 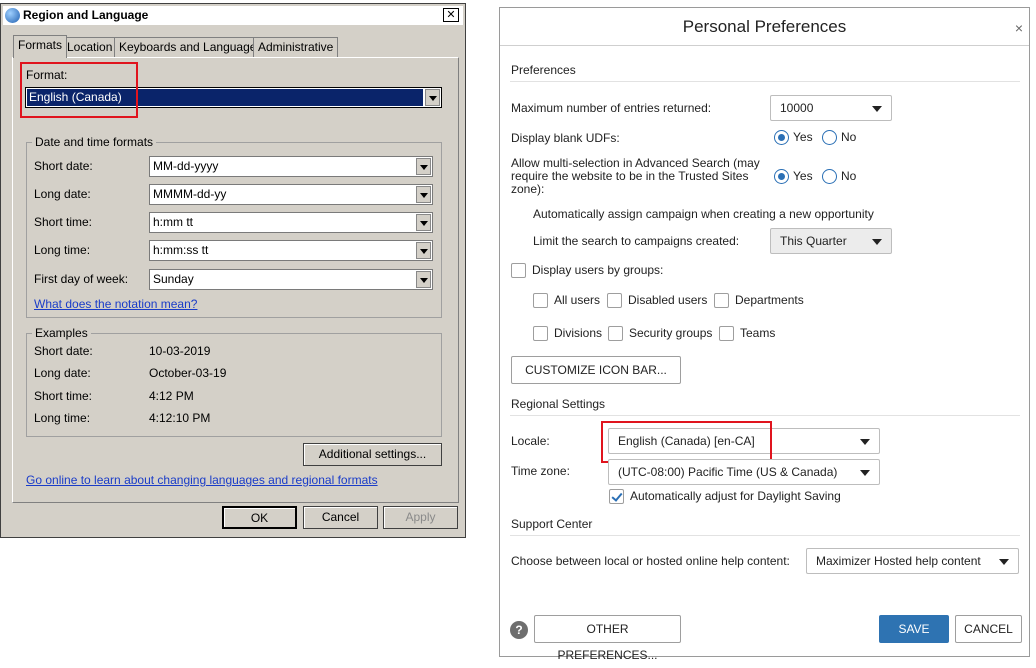 What do you see at coordinates (90, 47) in the screenshot?
I see `tab-location: Location` at bounding box center [90, 47].